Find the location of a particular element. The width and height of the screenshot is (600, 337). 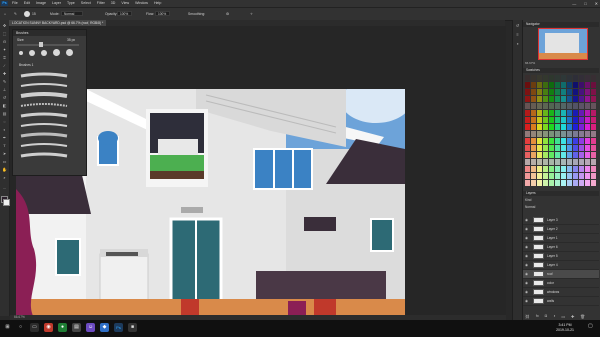

brush-preset-icon is located at coordinates (27, 14).